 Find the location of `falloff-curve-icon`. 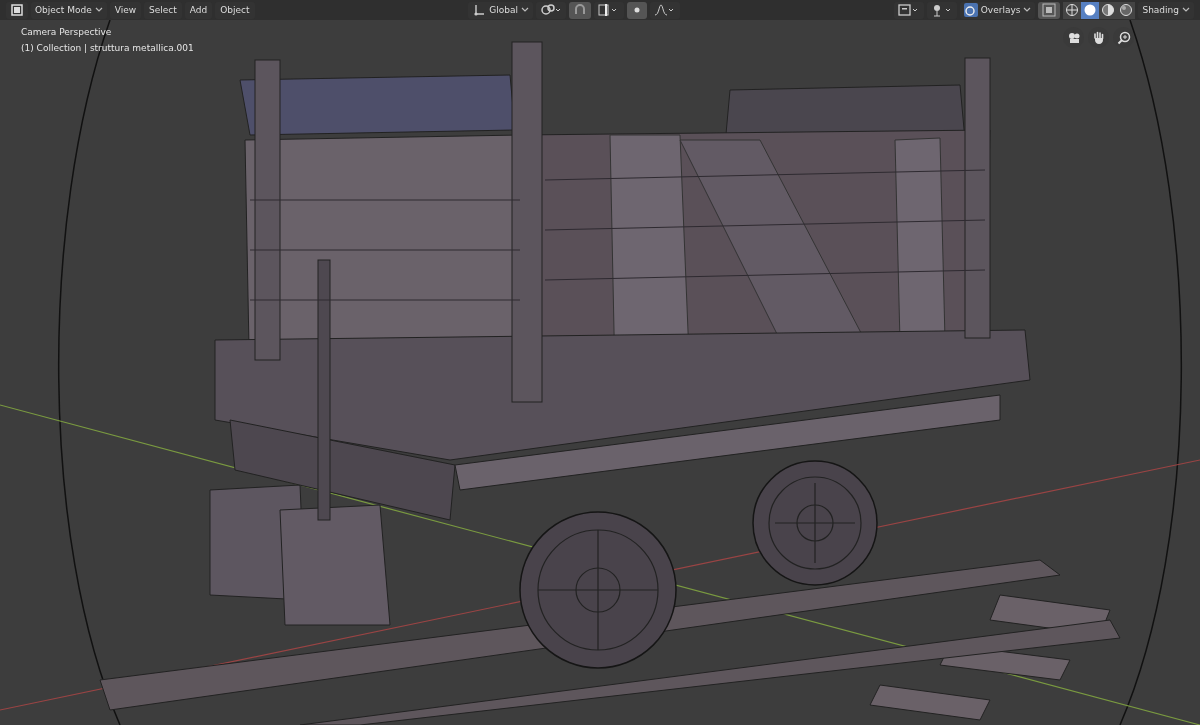

falloff-curve-icon is located at coordinates (665, 10).